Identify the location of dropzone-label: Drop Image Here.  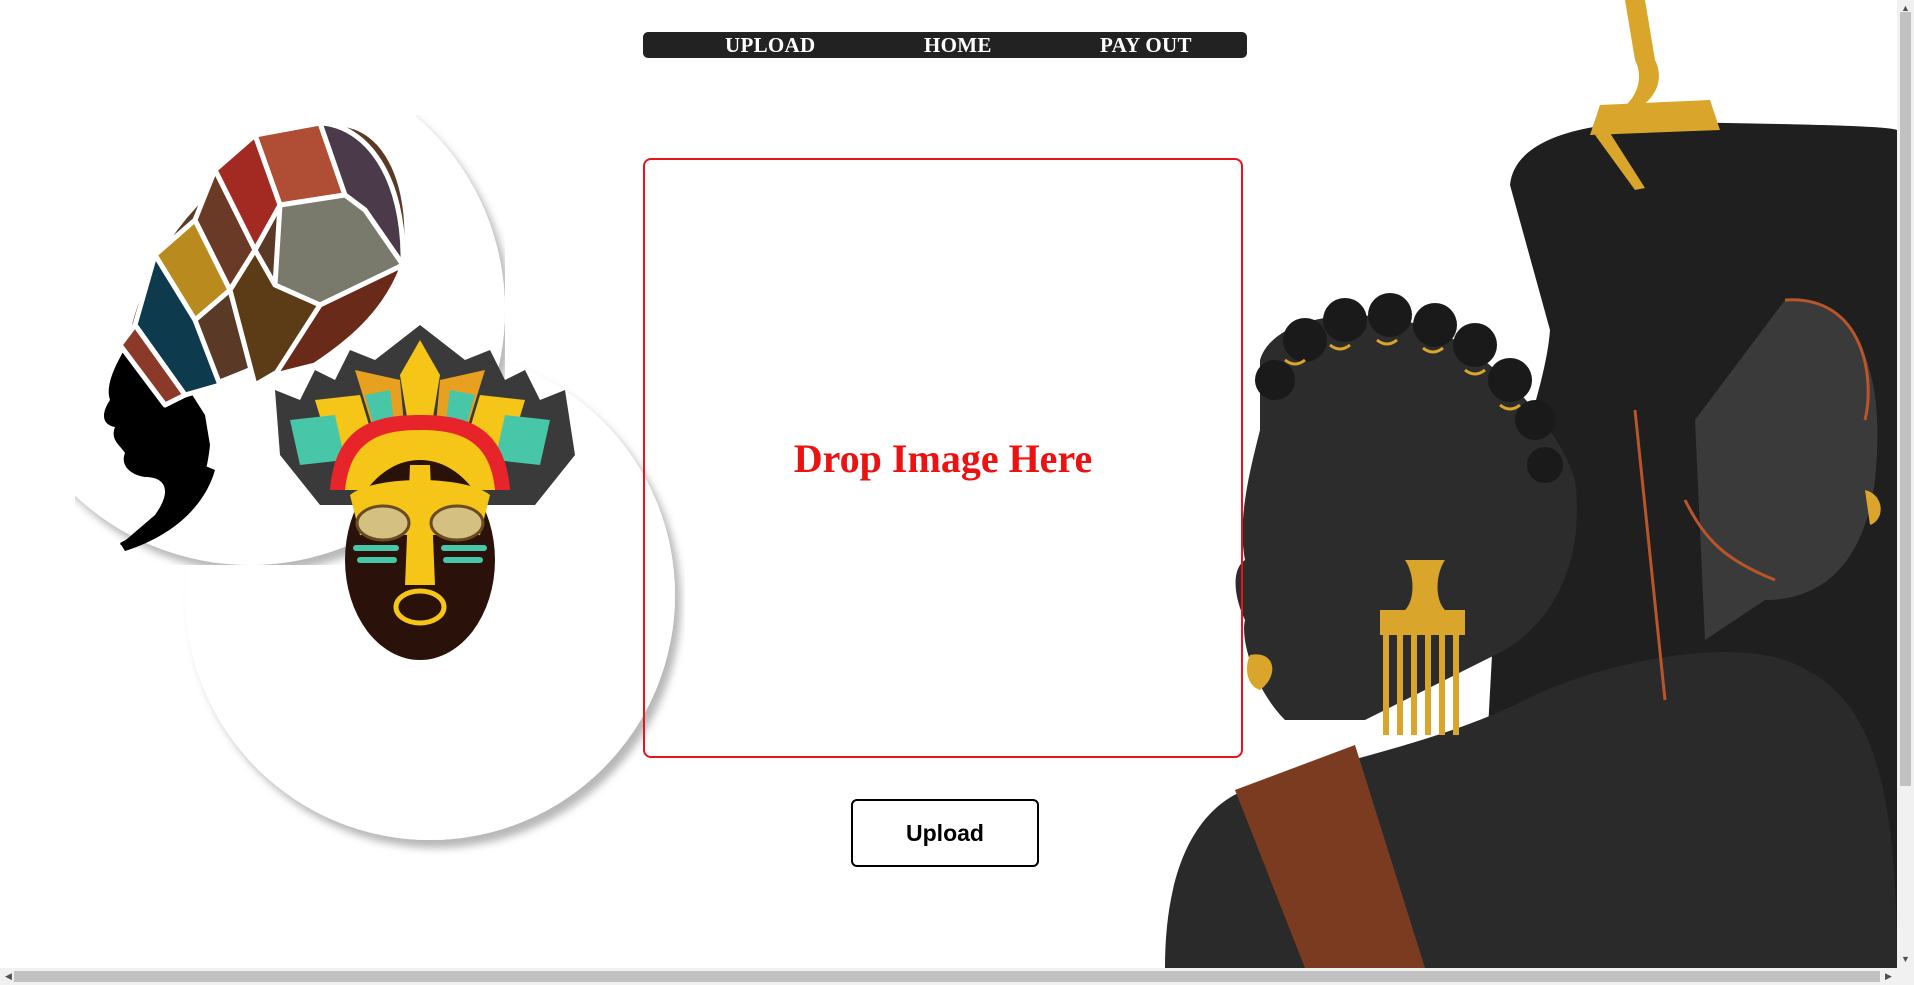
(943, 458).